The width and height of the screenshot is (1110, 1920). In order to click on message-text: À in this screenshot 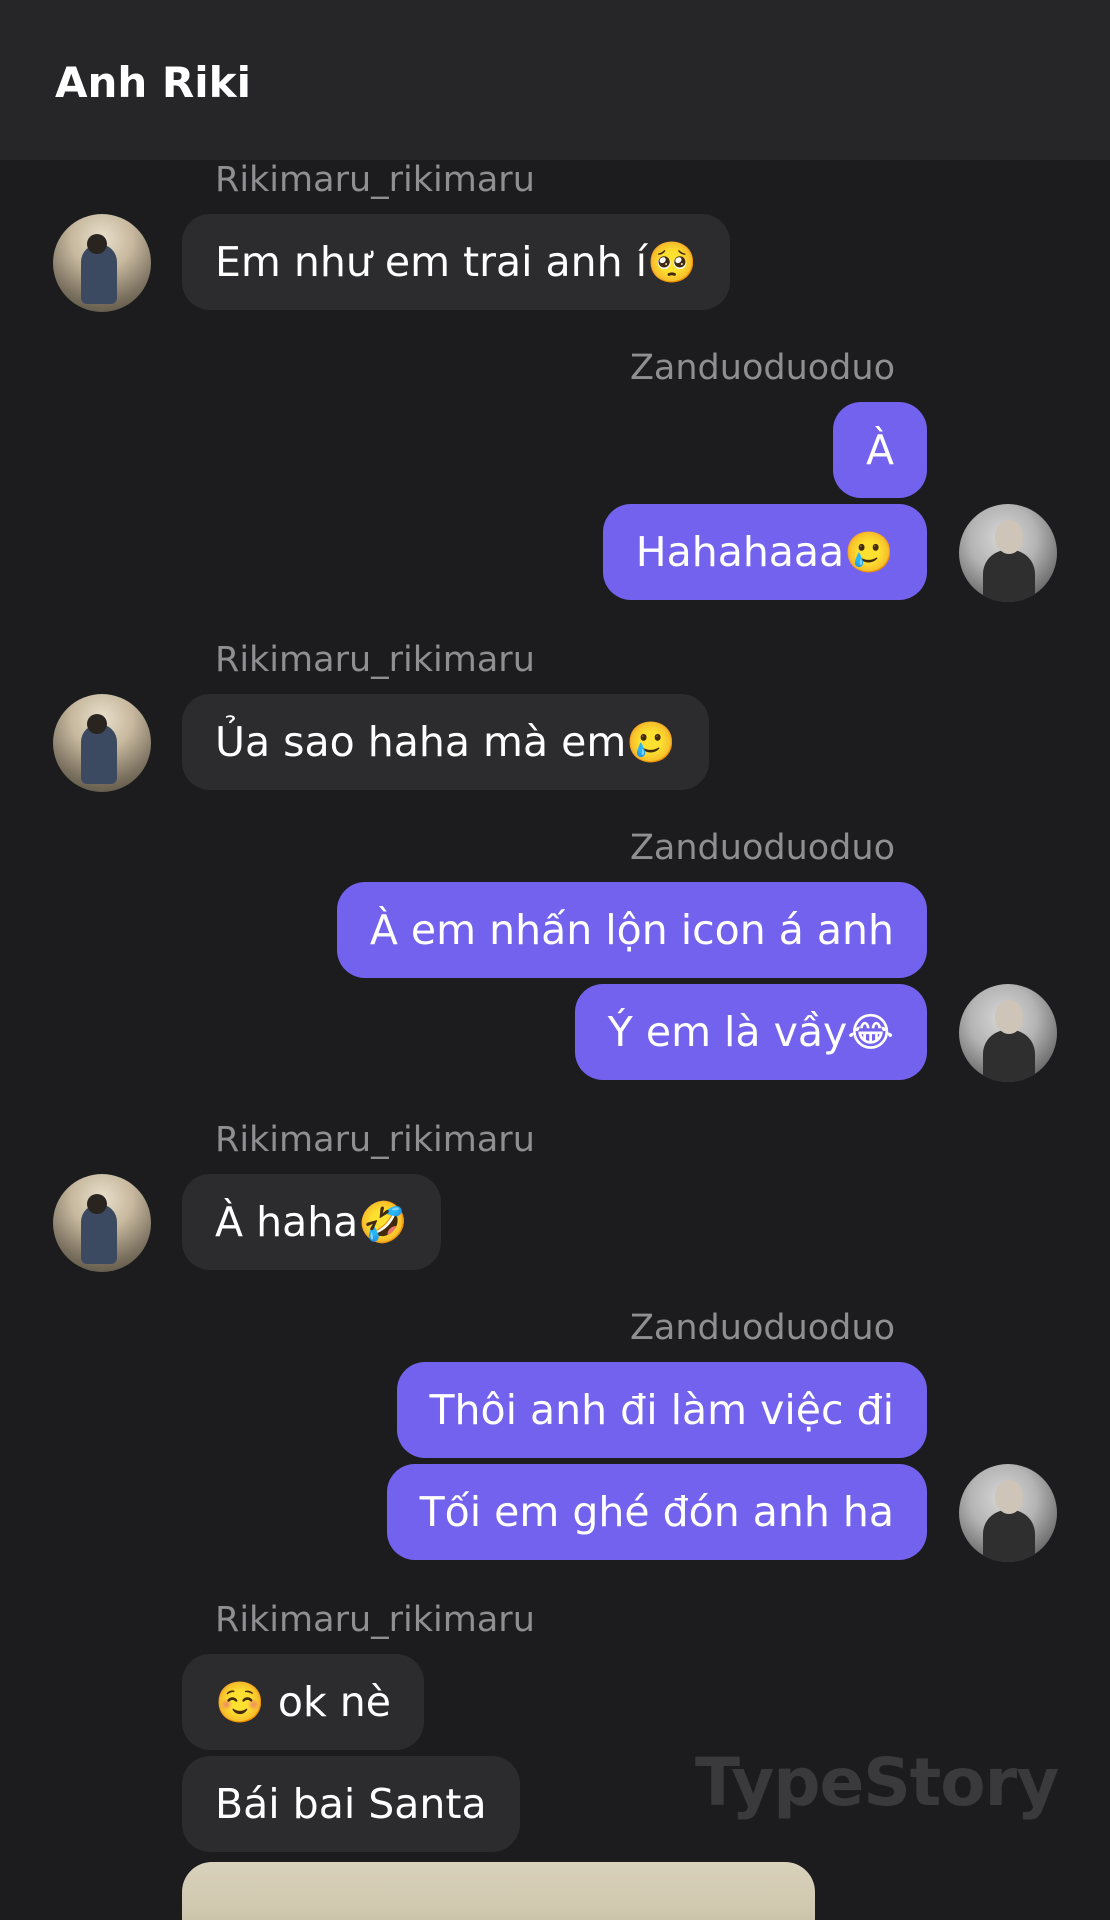, I will do `click(879, 450)`.